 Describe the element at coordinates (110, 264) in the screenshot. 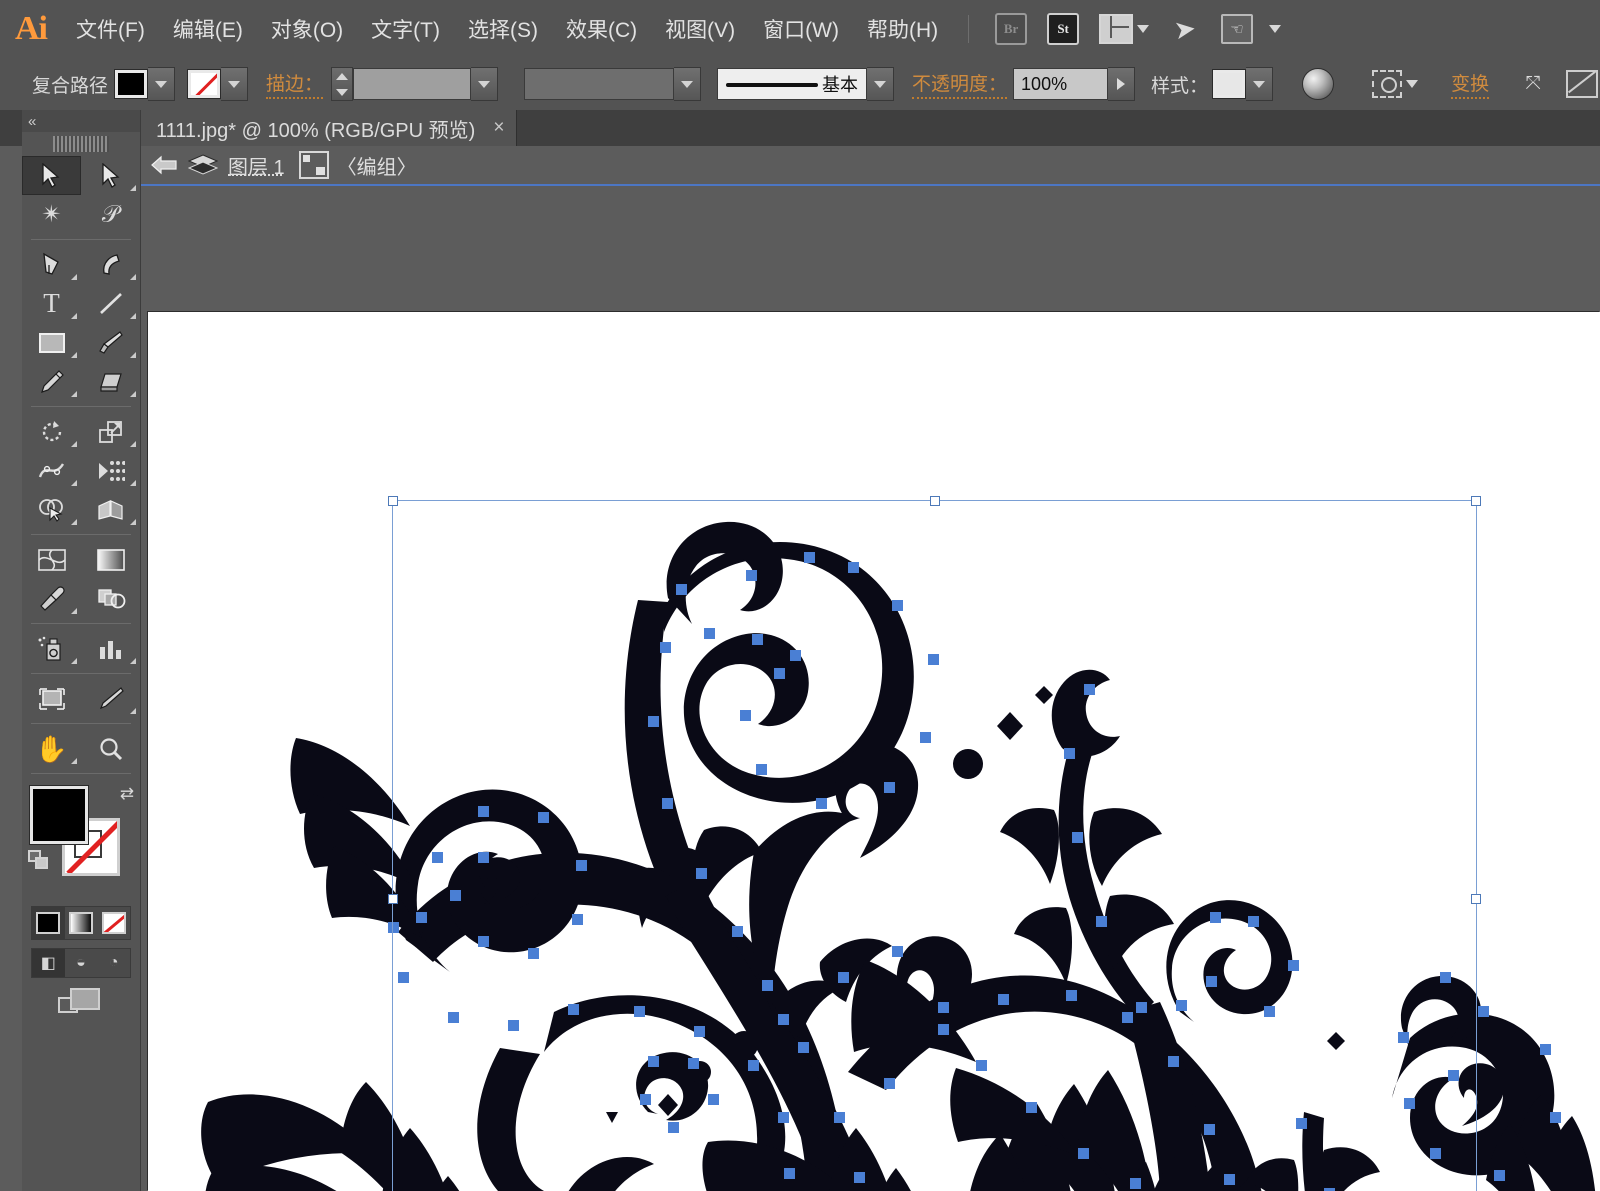

I see `curvature-tool` at that location.